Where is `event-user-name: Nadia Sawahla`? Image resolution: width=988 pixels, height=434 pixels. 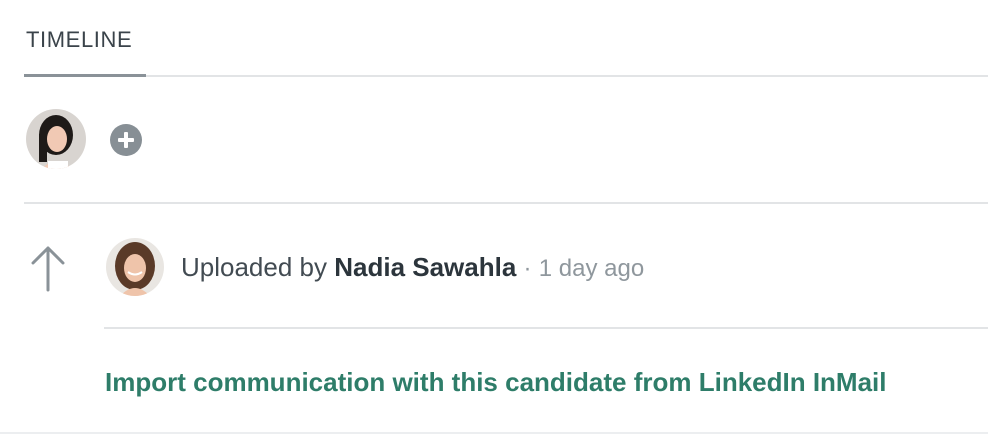 event-user-name: Nadia Sawahla is located at coordinates (425, 267).